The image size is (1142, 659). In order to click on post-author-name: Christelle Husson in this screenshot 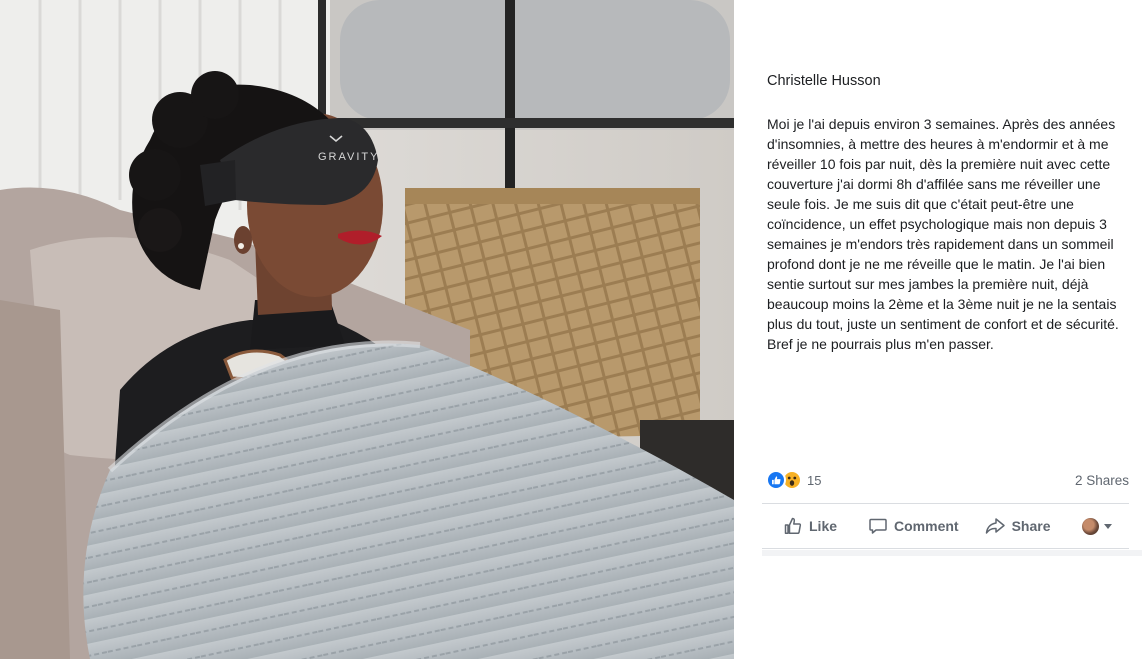, I will do `click(824, 81)`.